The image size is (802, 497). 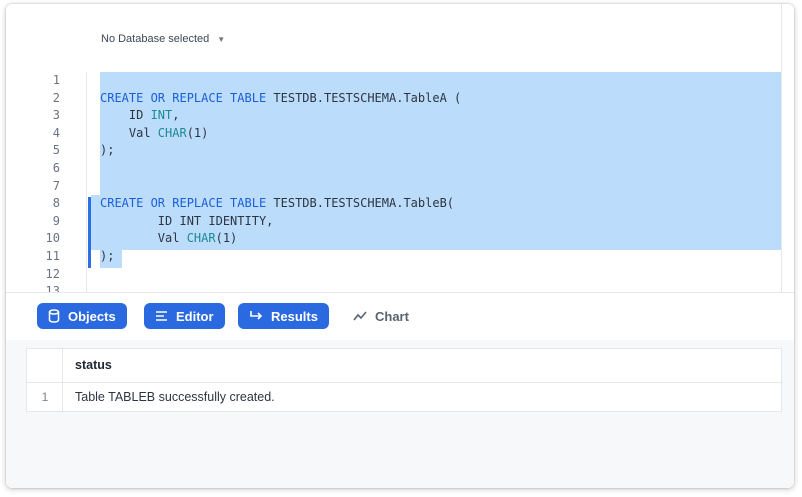 What do you see at coordinates (360, 203) in the screenshot?
I see `sql-text: TESTDB.TESTSCHEMA.TableB(` at bounding box center [360, 203].